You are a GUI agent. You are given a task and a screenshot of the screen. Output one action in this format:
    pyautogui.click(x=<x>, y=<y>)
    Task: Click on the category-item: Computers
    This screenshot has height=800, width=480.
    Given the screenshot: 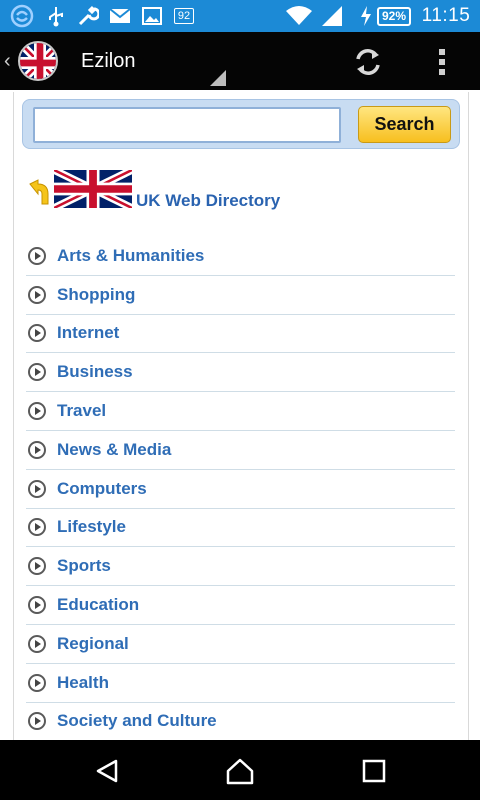 What is the action you would take?
    pyautogui.click(x=240, y=489)
    